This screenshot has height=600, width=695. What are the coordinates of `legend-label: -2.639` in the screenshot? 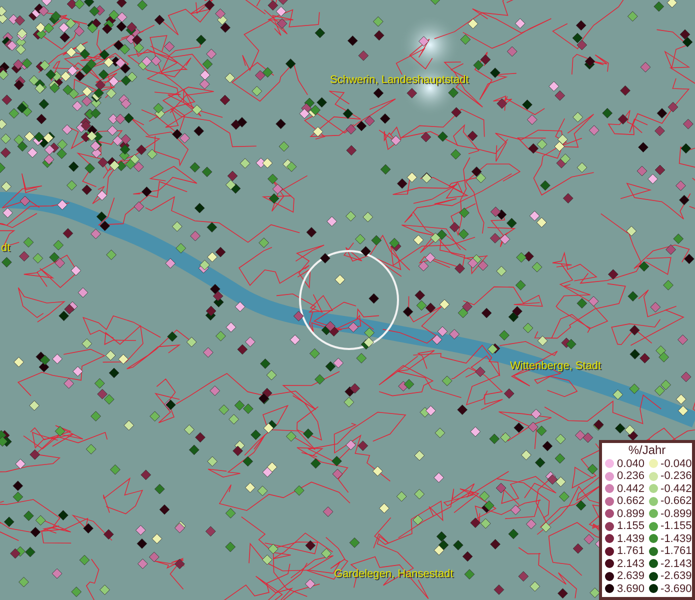 It's located at (676, 576).